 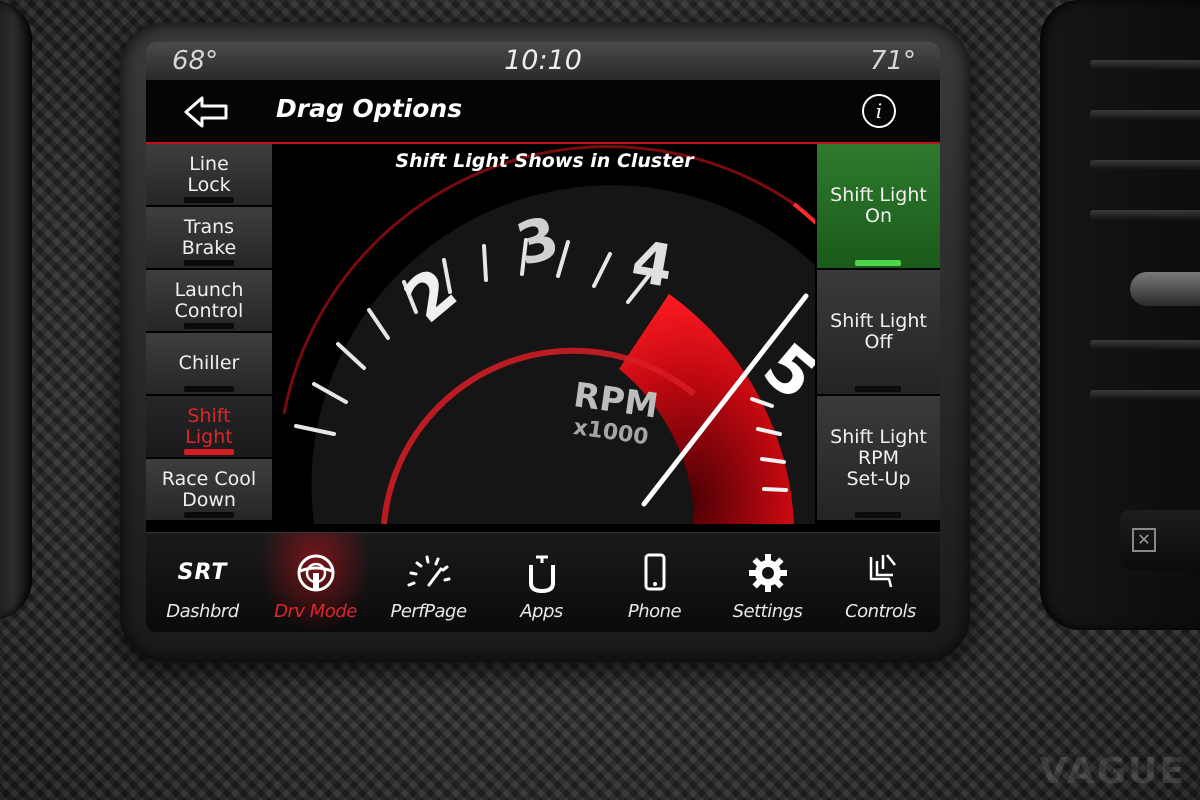 I want to click on left-menu-item: Line Lock, so click(x=209, y=174).